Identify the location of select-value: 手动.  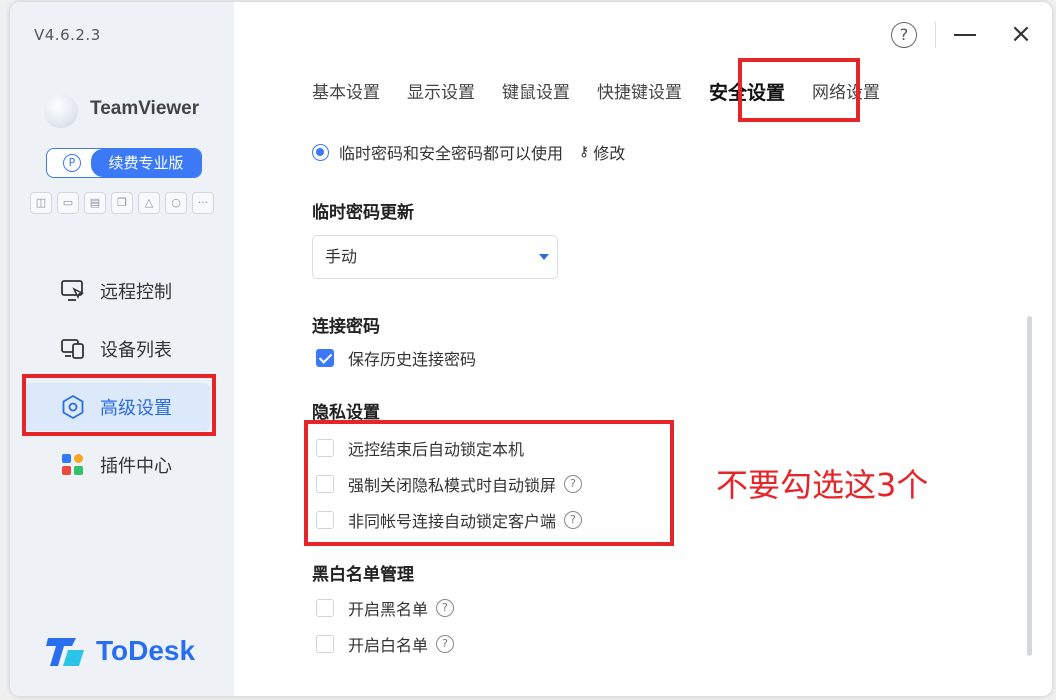
(341, 256).